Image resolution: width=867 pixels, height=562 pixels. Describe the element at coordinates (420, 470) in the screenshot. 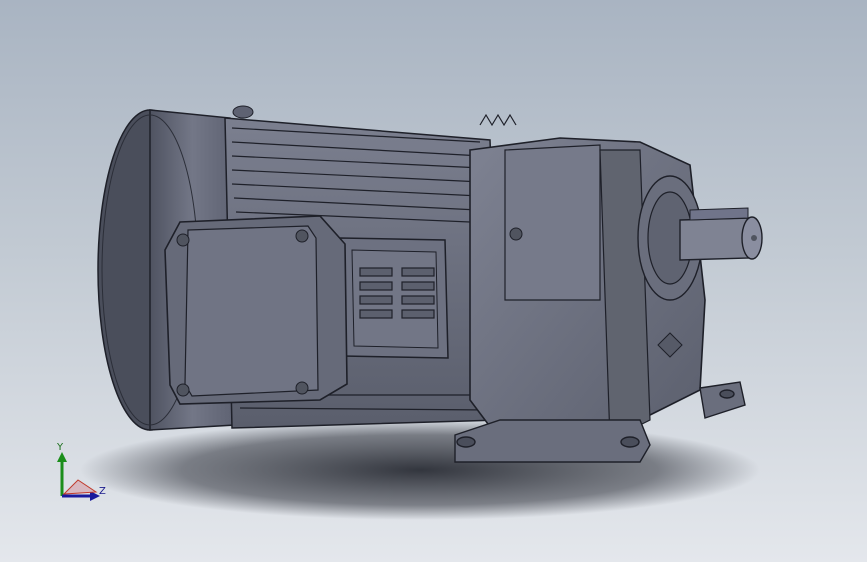

I see `ground-shadow` at that location.